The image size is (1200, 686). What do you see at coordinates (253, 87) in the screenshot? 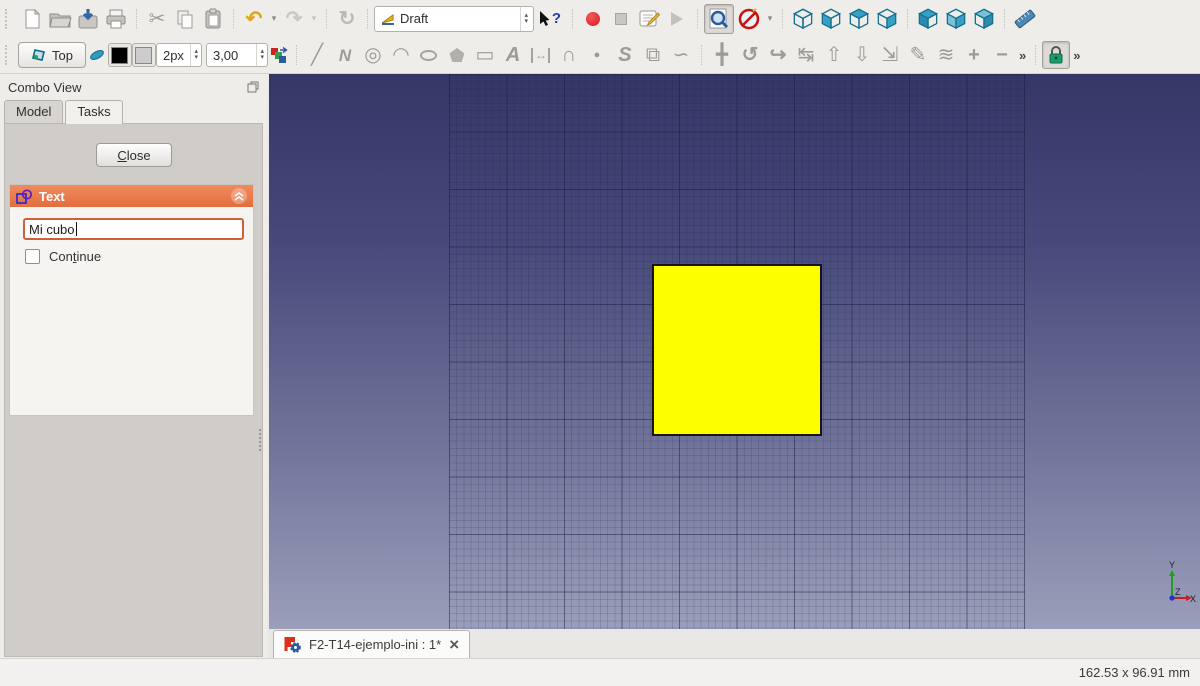
I see `float-panel-icon` at bounding box center [253, 87].